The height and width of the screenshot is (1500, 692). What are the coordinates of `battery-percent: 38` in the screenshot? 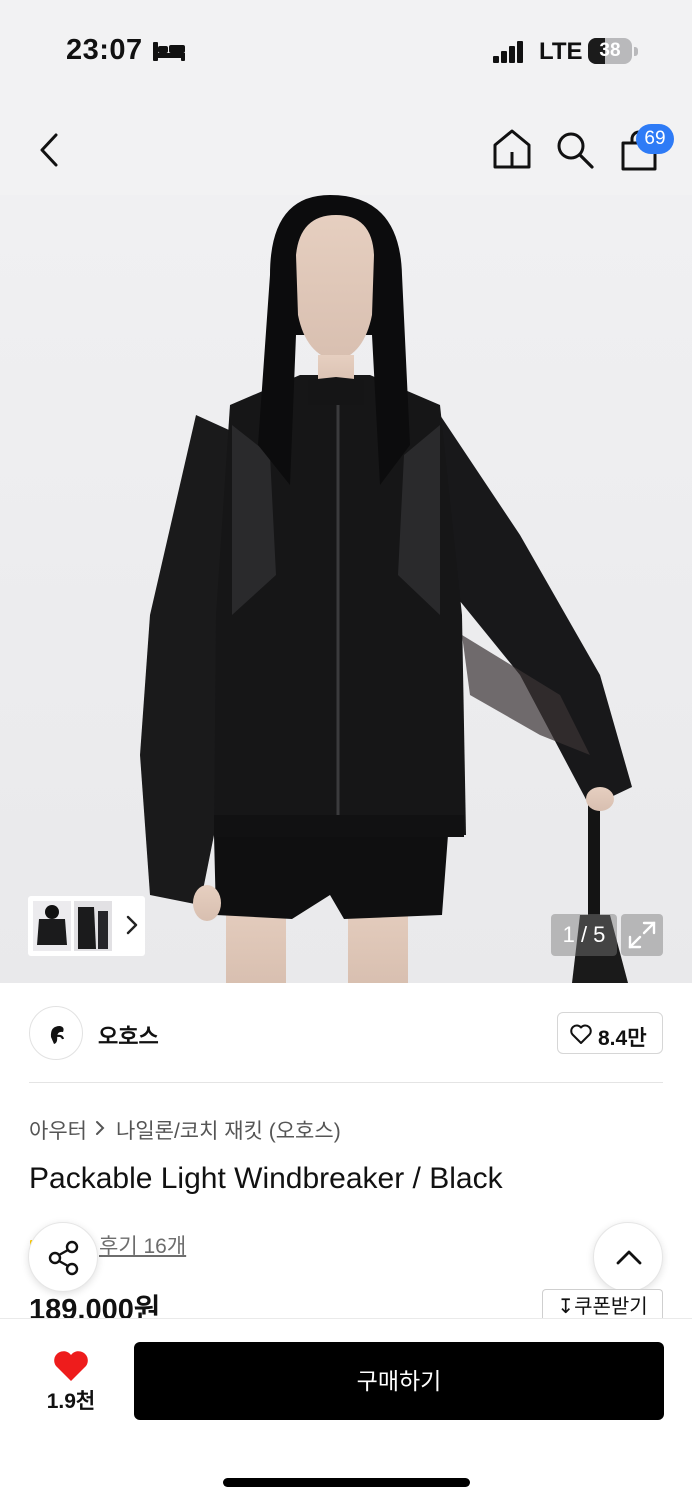 It's located at (610, 50).